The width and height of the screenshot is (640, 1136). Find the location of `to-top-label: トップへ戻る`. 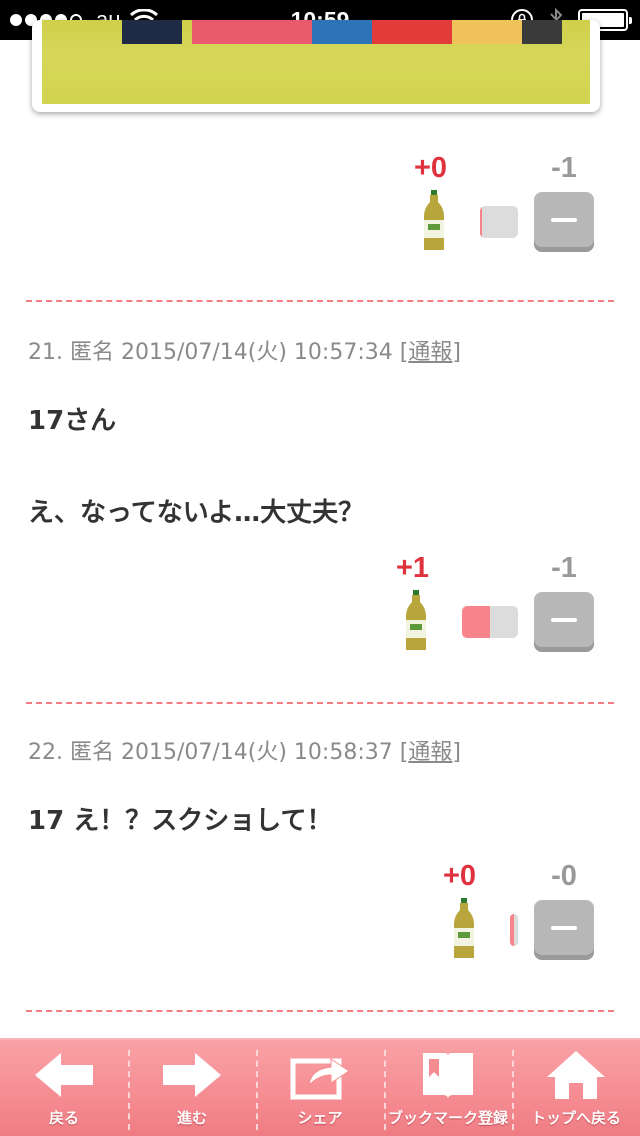

to-top-label: トップへ戻る is located at coordinates (575, 1118).